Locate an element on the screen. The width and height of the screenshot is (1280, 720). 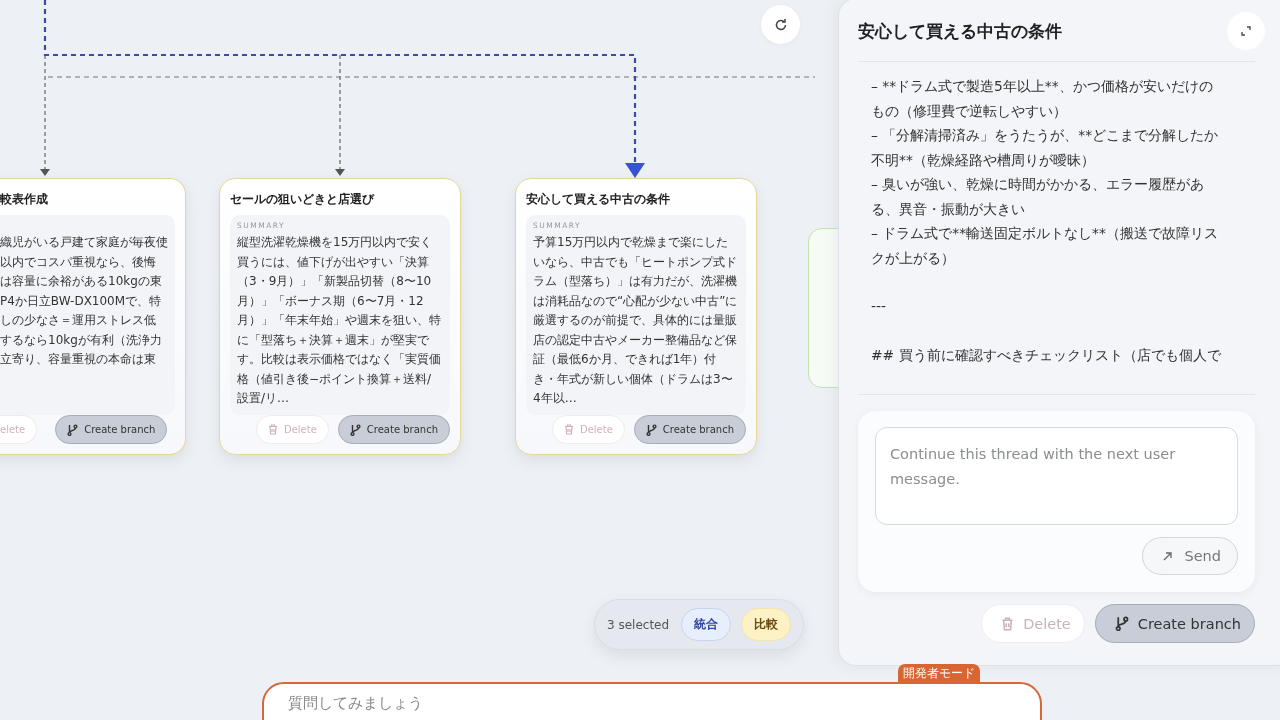
summary-line: 立寄り、容量重視の本命は東 is located at coordinates (78, 359).